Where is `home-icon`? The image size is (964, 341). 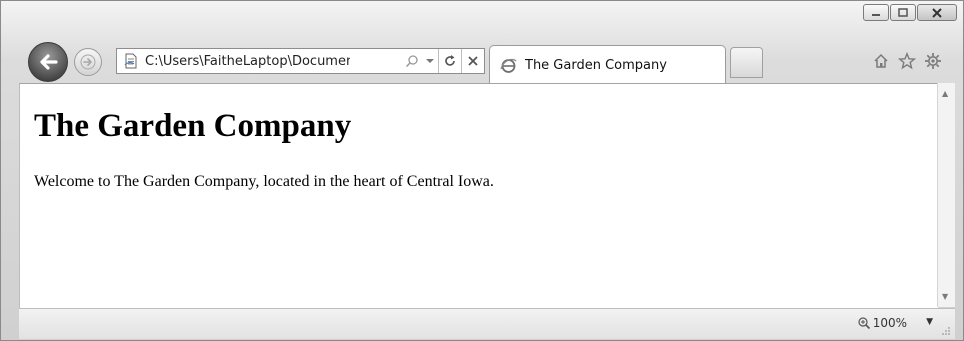
home-icon is located at coordinates (881, 61).